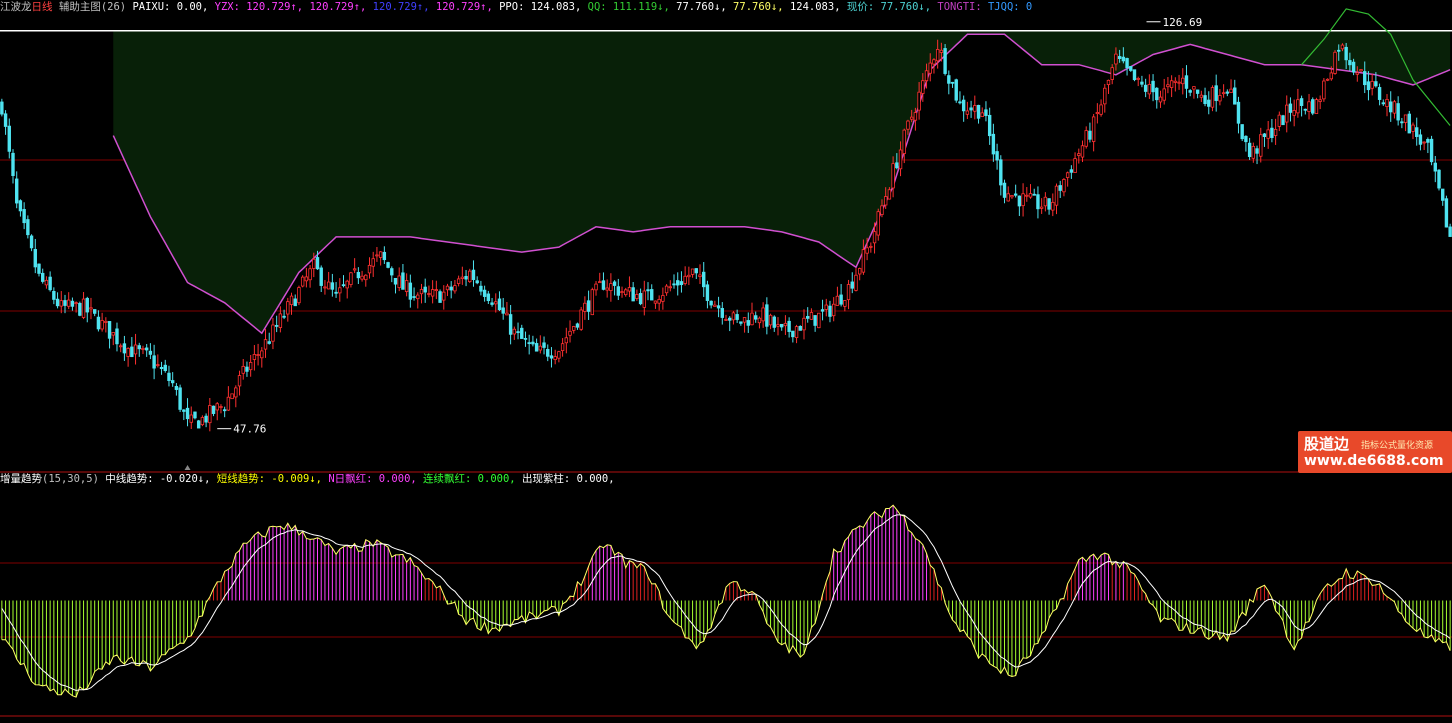 The height and width of the screenshot is (723, 1452). What do you see at coordinates (1327, 444) in the screenshot?
I see `watermark-name: 股道边` at bounding box center [1327, 444].